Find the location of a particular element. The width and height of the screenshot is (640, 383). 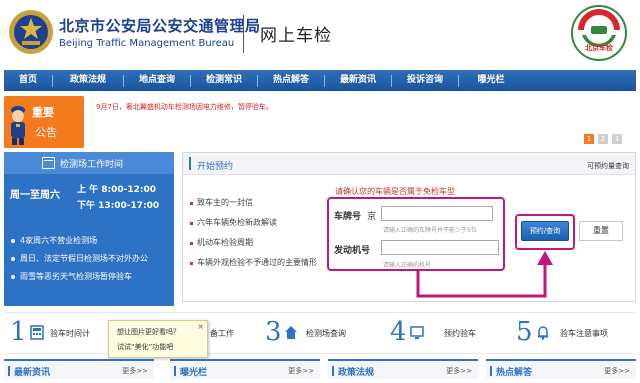

plate-label: 车牌号 is located at coordinates (348, 217).